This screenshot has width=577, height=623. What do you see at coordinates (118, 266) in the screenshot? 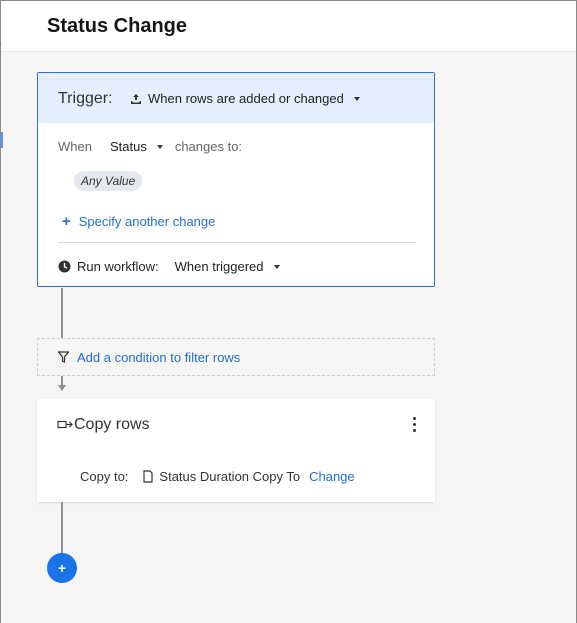
I see `run-workflow-label: Run workflow:` at bounding box center [118, 266].